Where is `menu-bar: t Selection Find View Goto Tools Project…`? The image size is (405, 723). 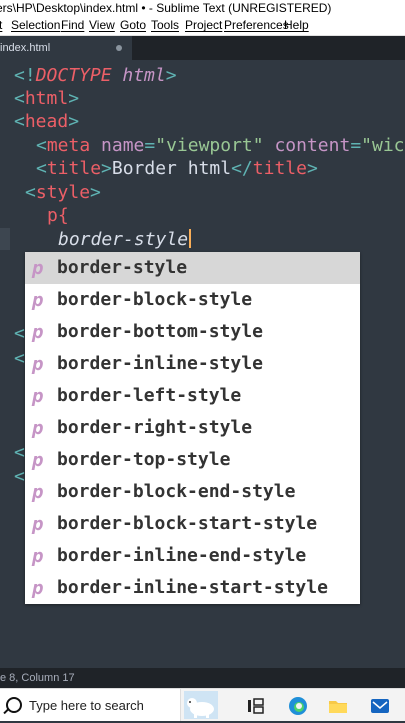
menu-bar: t Selection Find View Goto Tools Project… is located at coordinates (202, 26).